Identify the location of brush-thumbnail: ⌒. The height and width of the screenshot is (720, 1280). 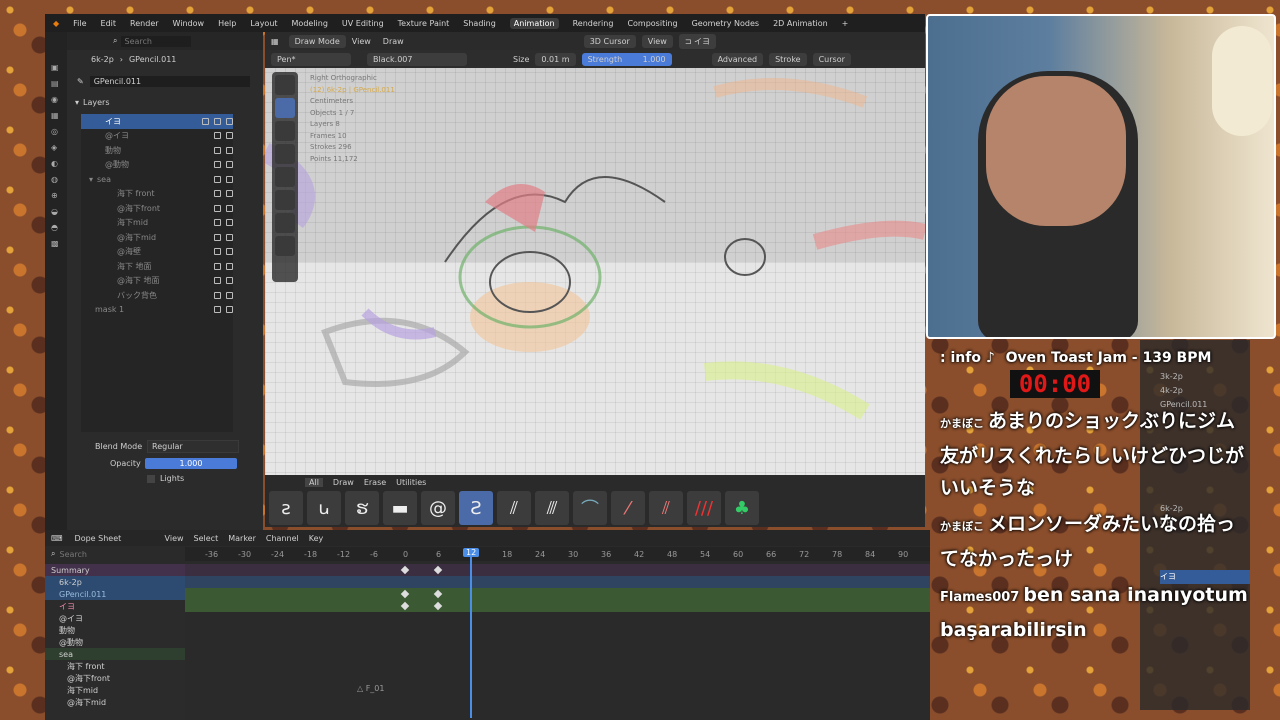
(590, 508).